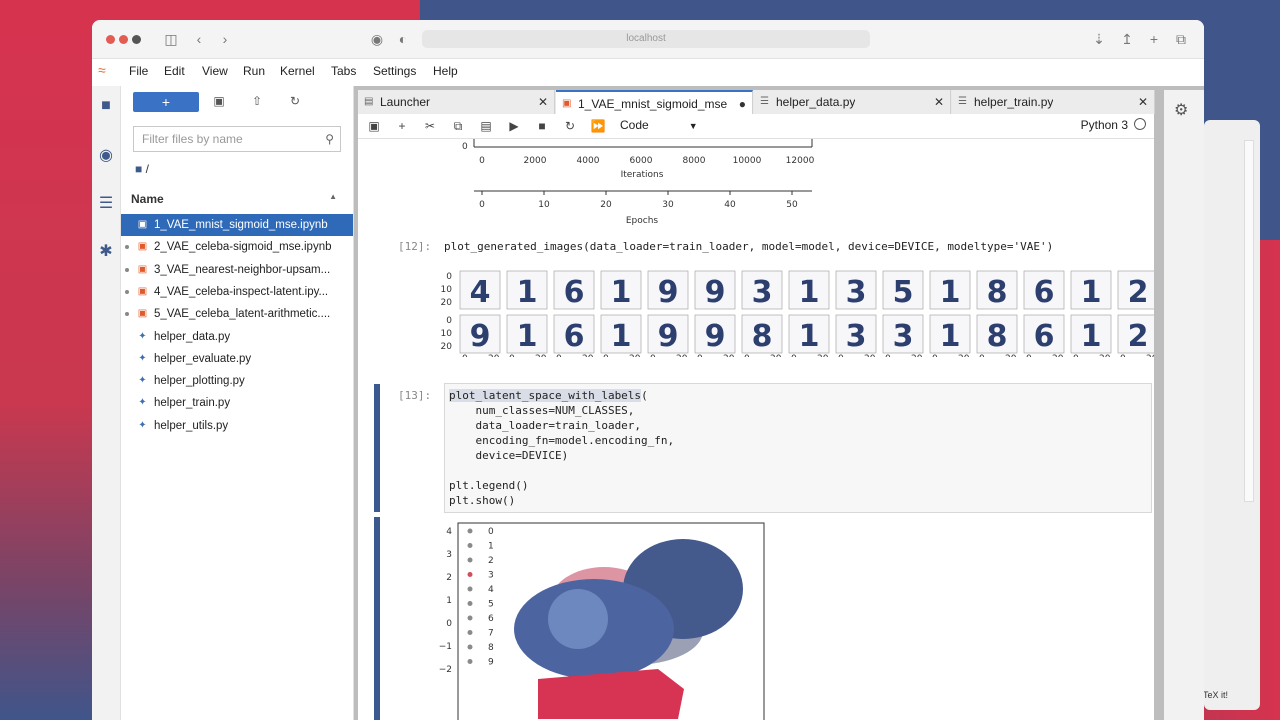 This screenshot has height=720, width=1280. What do you see at coordinates (659, 125) in the screenshot?
I see `cell-type-dropdown: Code ▼` at bounding box center [659, 125].